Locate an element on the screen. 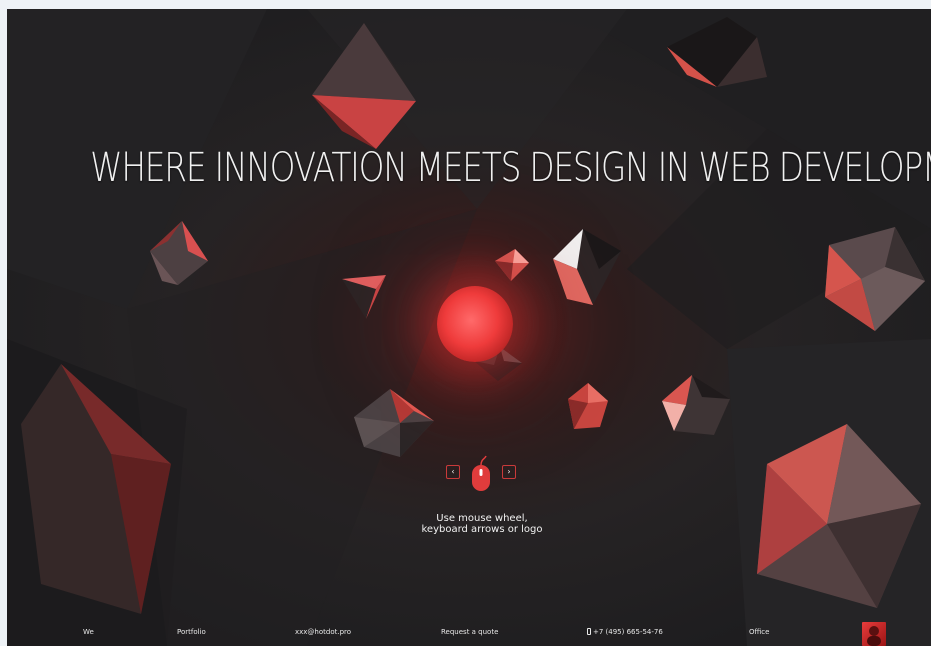 The image size is (931, 646). avatar-portrait is located at coordinates (874, 636).